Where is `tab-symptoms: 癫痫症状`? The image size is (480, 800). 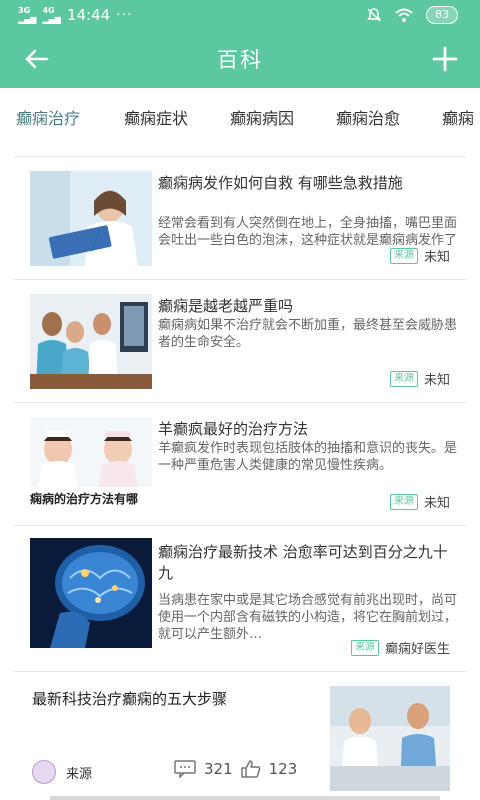 tab-symptoms: 癫痫症状 is located at coordinates (156, 117).